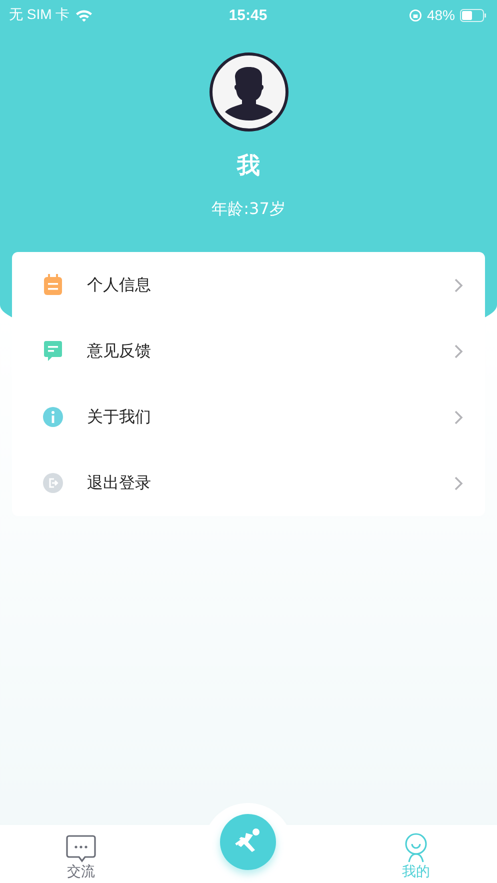  Describe the element at coordinates (248, 285) in the screenshot. I see `menu-item: 个人信息` at that location.